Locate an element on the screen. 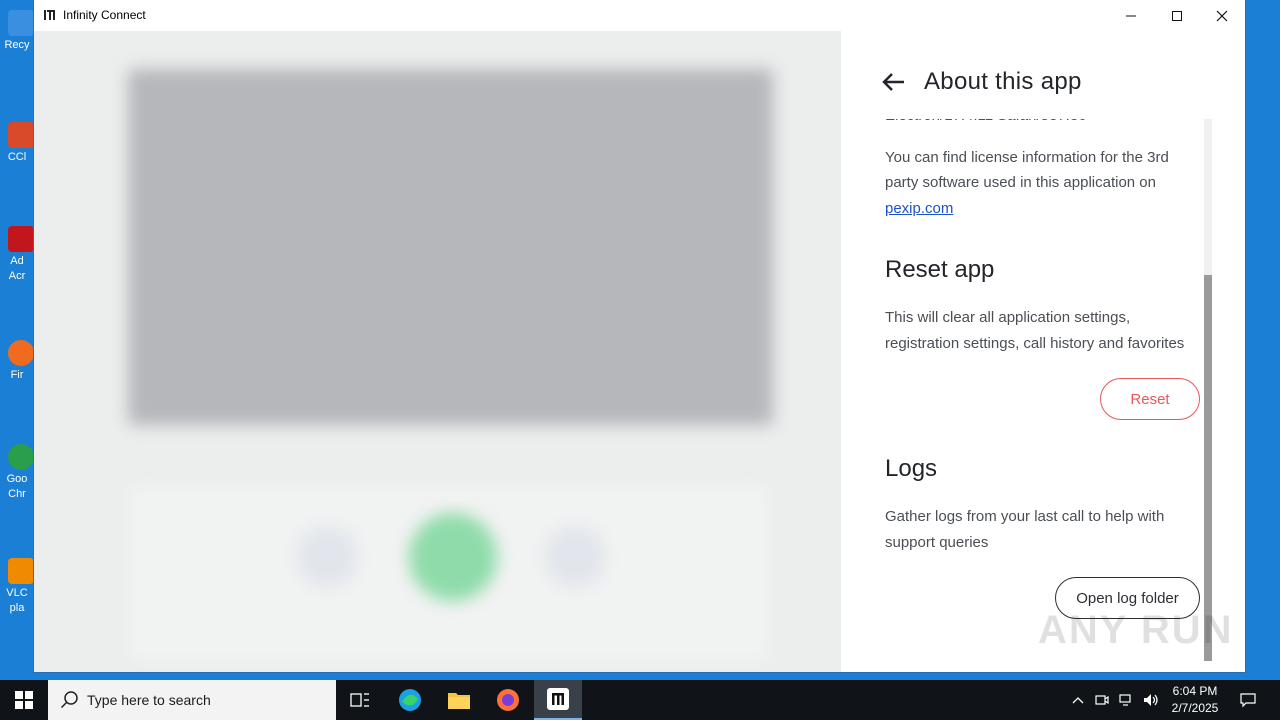 This screenshot has width=1280, height=720. taskbar: Type here to search 6:04 PM 2/7/2025 is located at coordinates (640, 700).